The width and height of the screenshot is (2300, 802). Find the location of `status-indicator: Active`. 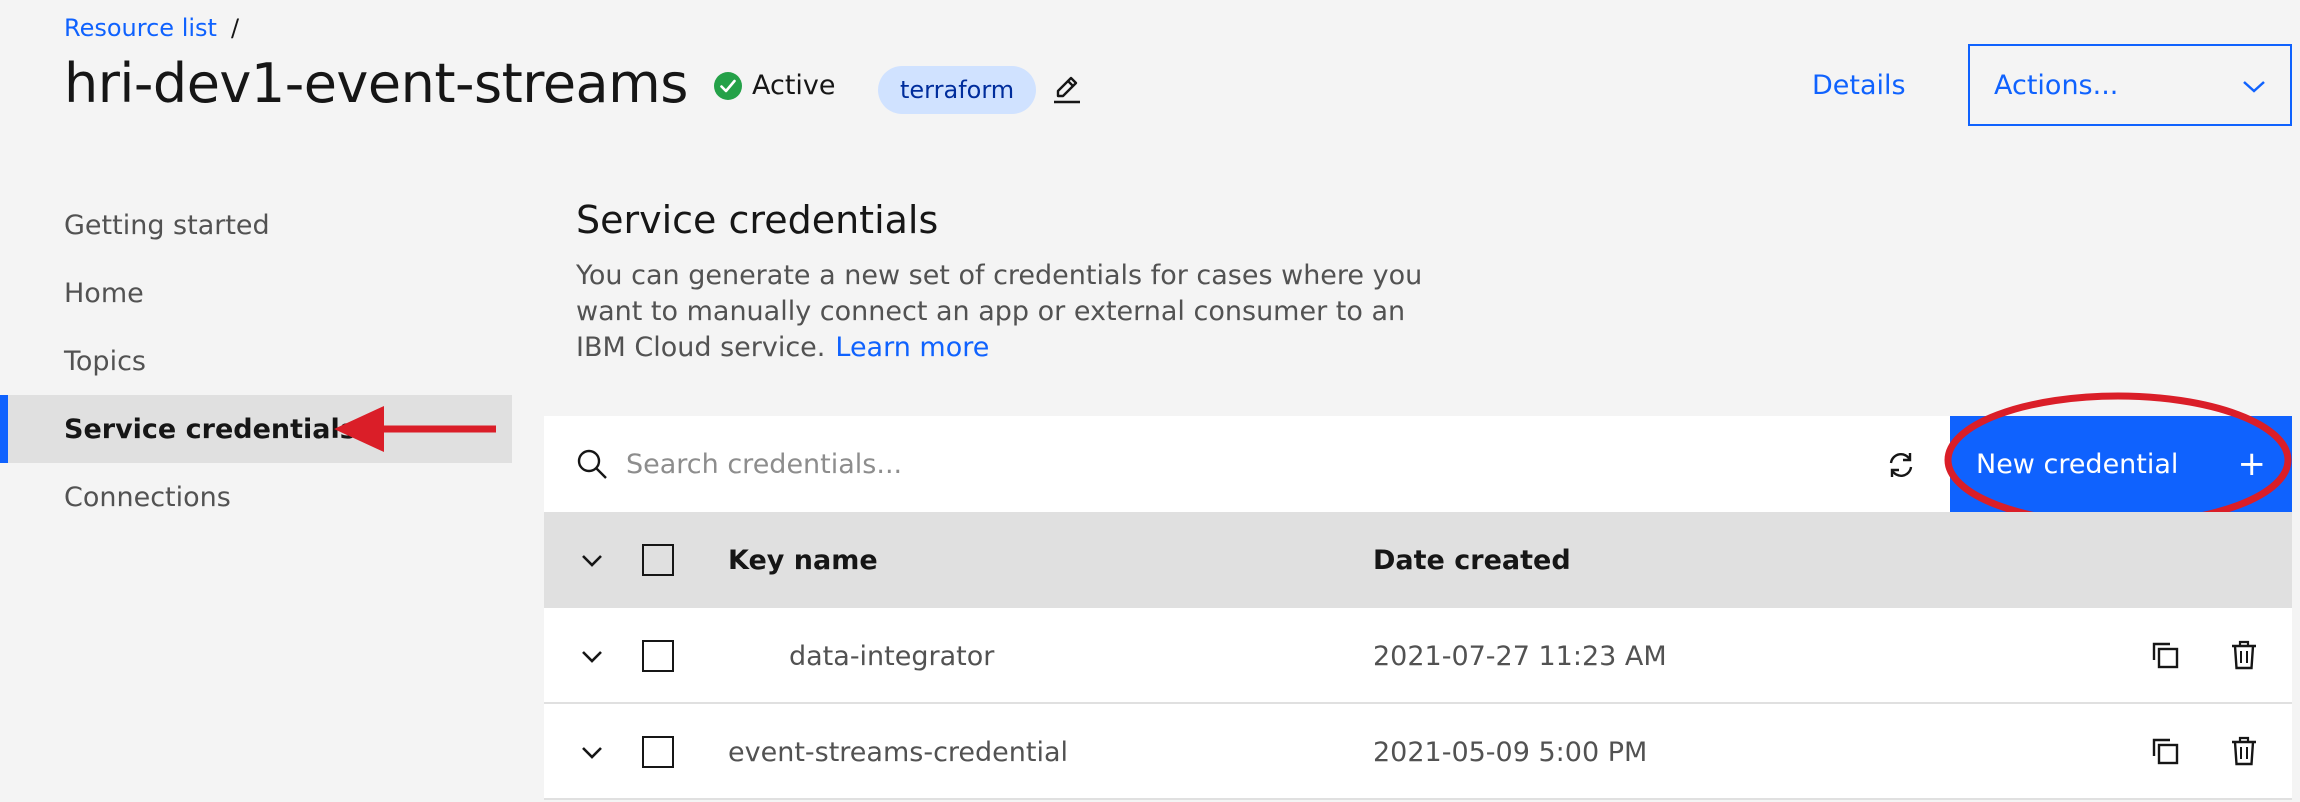

status-indicator: Active is located at coordinates (775, 85).